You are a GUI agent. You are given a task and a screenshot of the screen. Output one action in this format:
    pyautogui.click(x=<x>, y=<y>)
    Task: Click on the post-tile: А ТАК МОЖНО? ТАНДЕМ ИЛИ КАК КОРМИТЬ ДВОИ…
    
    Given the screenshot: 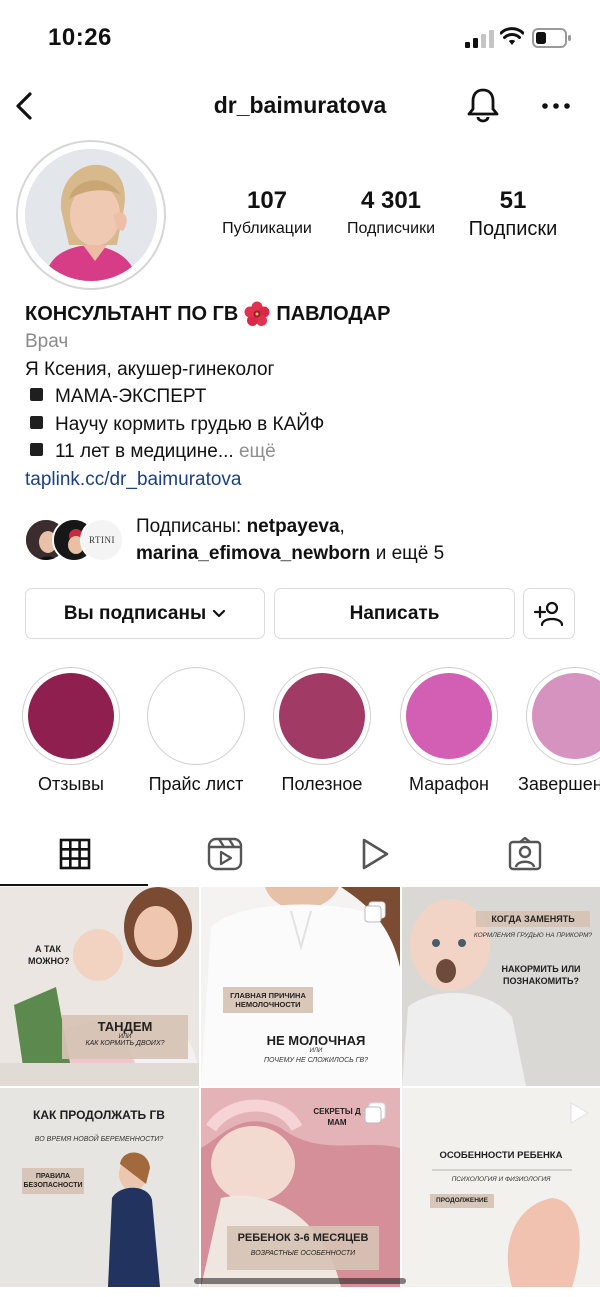 What is the action you would take?
    pyautogui.click(x=99, y=986)
    